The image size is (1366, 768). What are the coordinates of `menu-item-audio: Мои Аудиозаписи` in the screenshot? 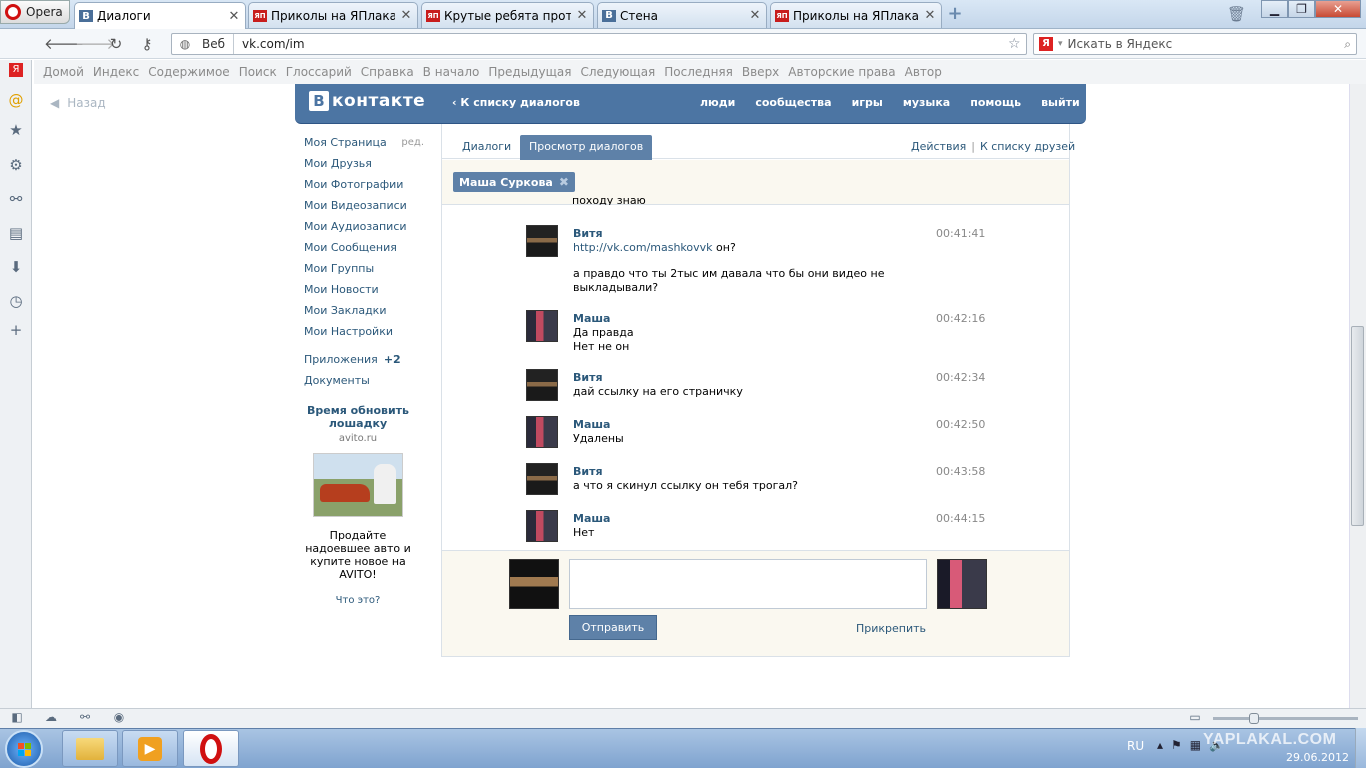 It's located at (364, 226).